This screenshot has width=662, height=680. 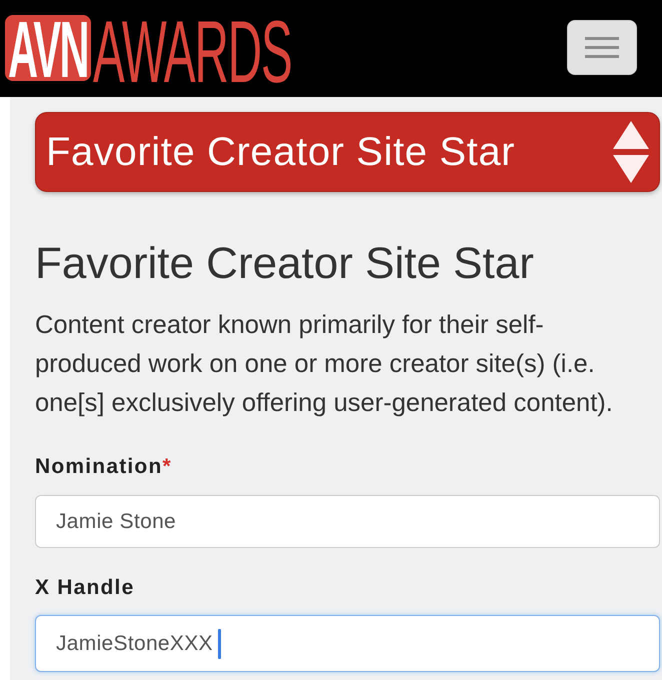 I want to click on logo-wordmark: AWARDS, so click(x=192, y=52).